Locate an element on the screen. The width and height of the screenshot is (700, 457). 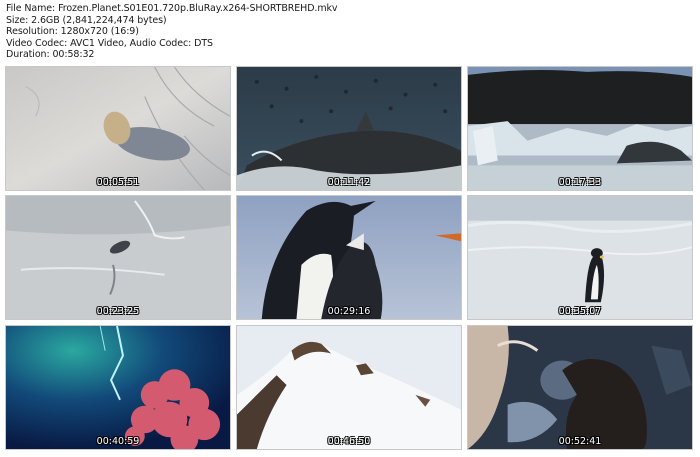
thumbnail-7: 00:40:59 is located at coordinates (118, 387).